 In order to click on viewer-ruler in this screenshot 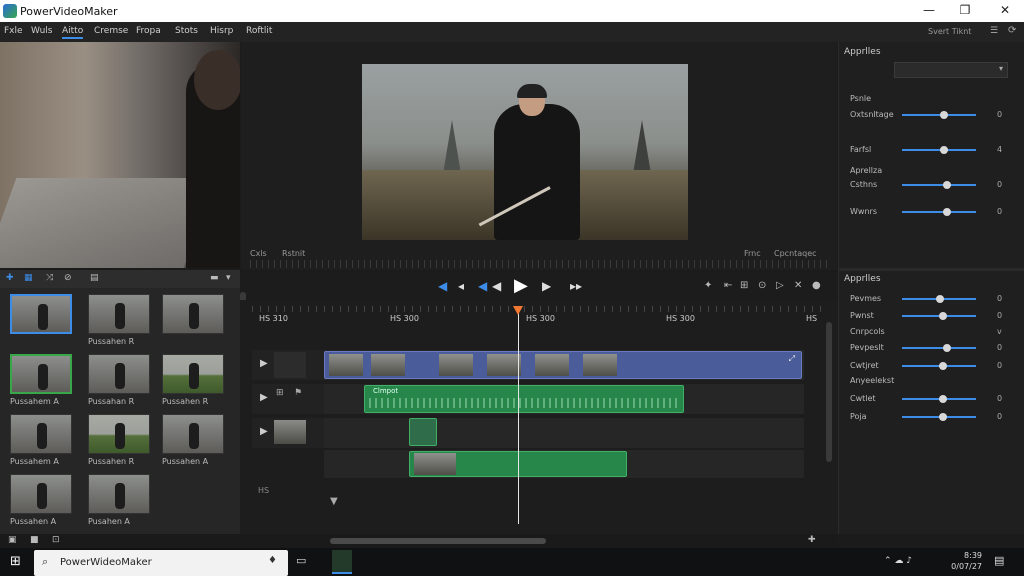, I will do `click(539, 264)`.